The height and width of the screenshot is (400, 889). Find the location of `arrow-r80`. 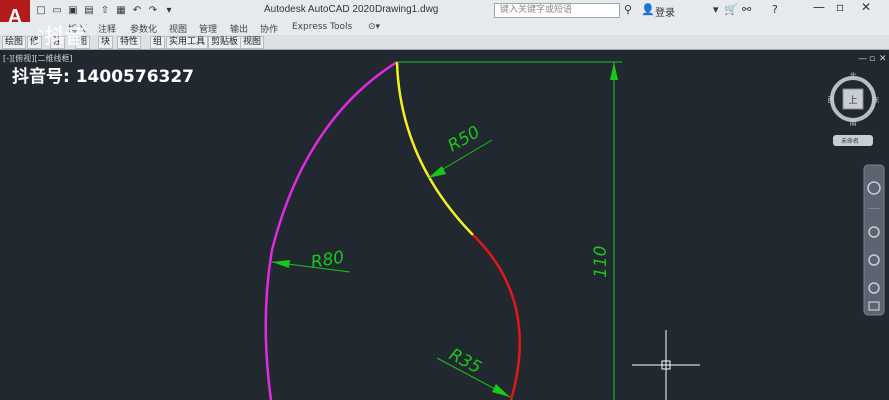

arrow-r80 is located at coordinates (281, 264).